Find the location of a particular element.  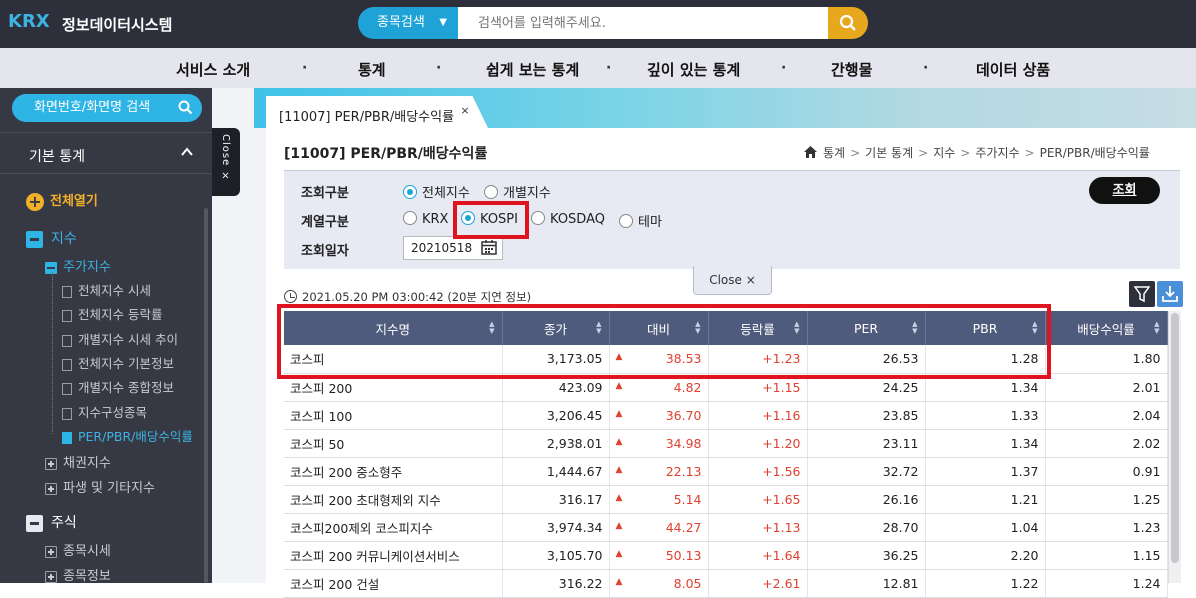

download-button is located at coordinates (1170, 294).